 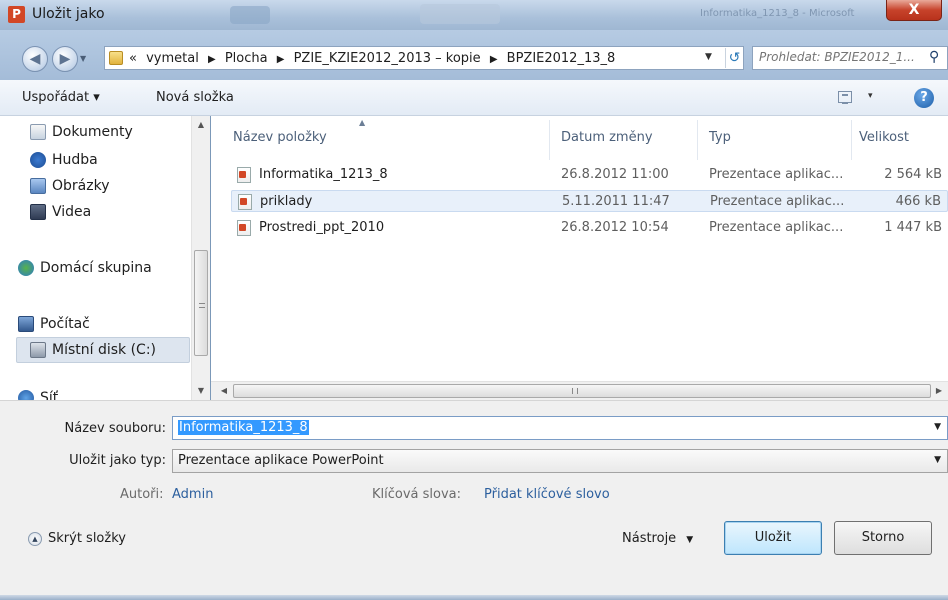 What do you see at coordinates (224, 391) in the screenshot?
I see `scroll-left-icon: ◀` at bounding box center [224, 391].